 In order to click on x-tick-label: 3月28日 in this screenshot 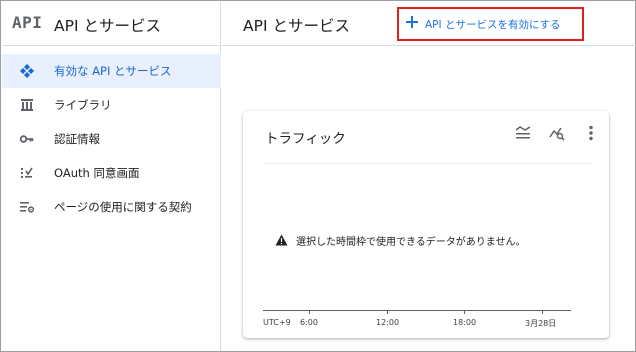, I will do `click(541, 323)`.